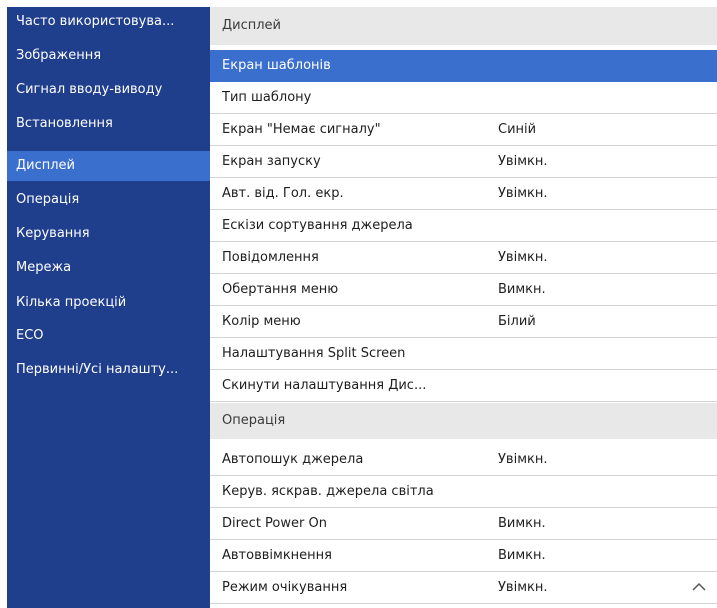 The image size is (717, 608). Describe the element at coordinates (317, 225) in the screenshot. I see `row-label: Ескізи сортування джерела` at that location.